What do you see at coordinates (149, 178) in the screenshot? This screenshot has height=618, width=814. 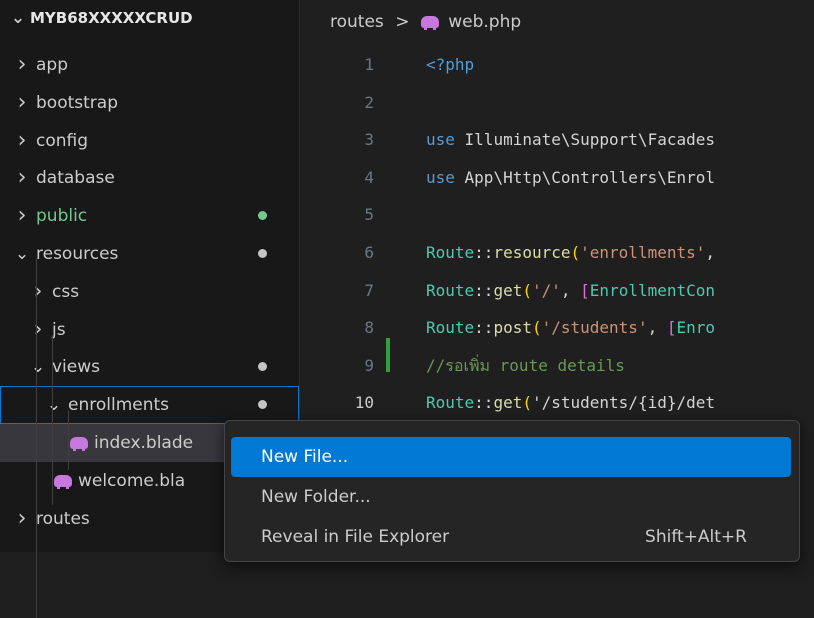 I see `tree-item-database: › database` at bounding box center [149, 178].